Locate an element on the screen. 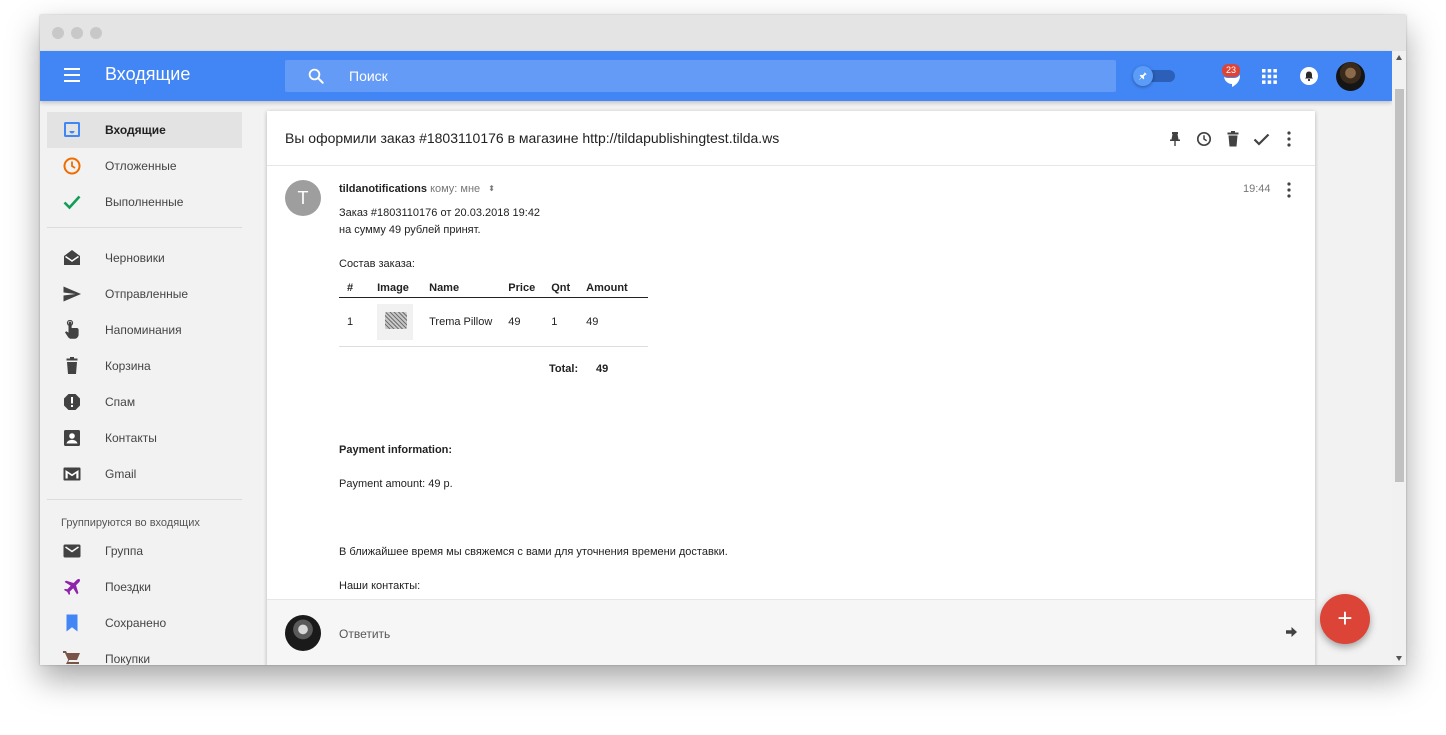 This screenshot has height=735, width=1446. order-line: Заказ #1803110176 от 20.03.2018 19:42 is located at coordinates (440, 213).